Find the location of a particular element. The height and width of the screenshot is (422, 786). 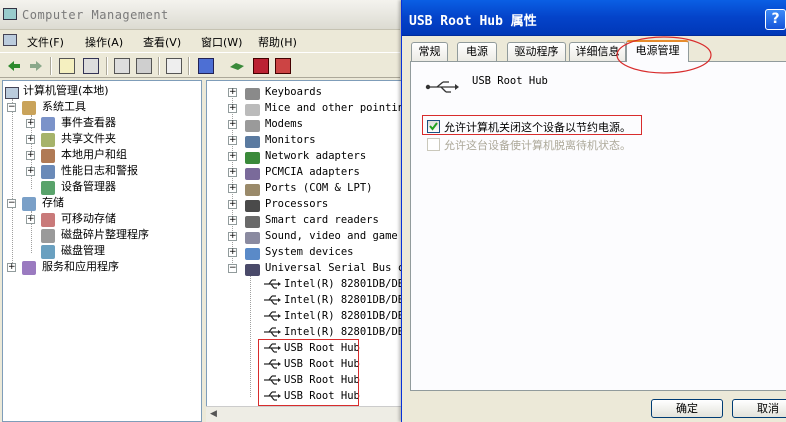

tree-item: + 共享文件夹 is located at coordinates (59, 139).